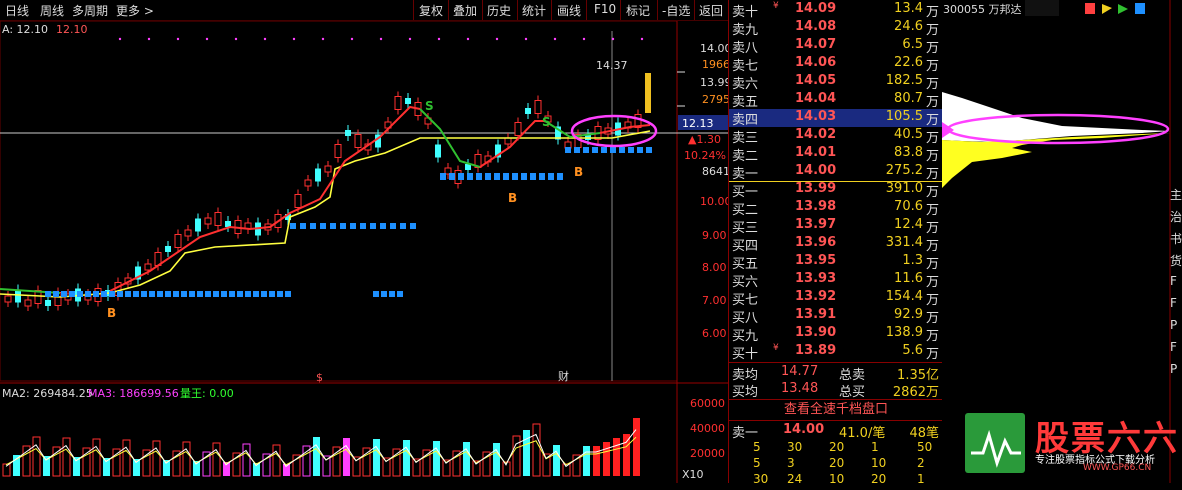 The height and width of the screenshot is (490, 1182). What do you see at coordinates (904, 332) in the screenshot?
I see `level-volume: 138.9` at bounding box center [904, 332].